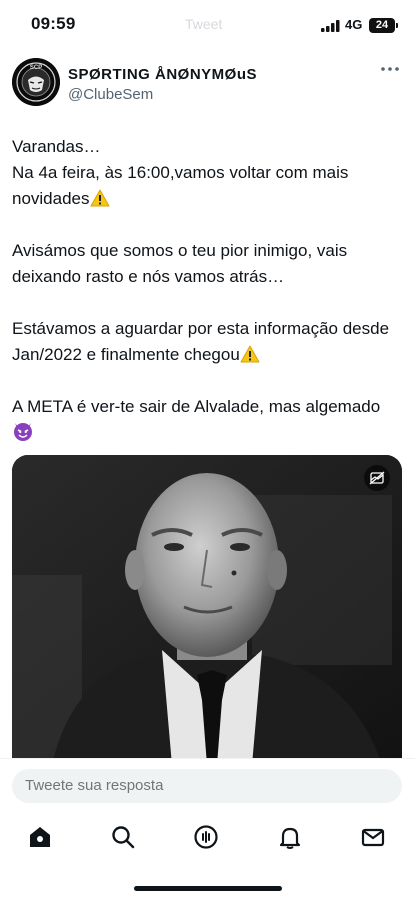  I want to click on signal-icon, so click(330, 26).